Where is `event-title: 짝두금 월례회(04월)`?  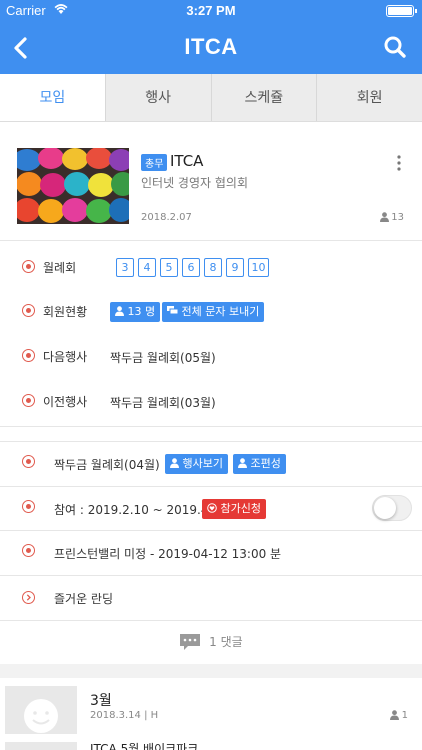
event-title: 짝두금 월례회(04월) is located at coordinates (107, 465).